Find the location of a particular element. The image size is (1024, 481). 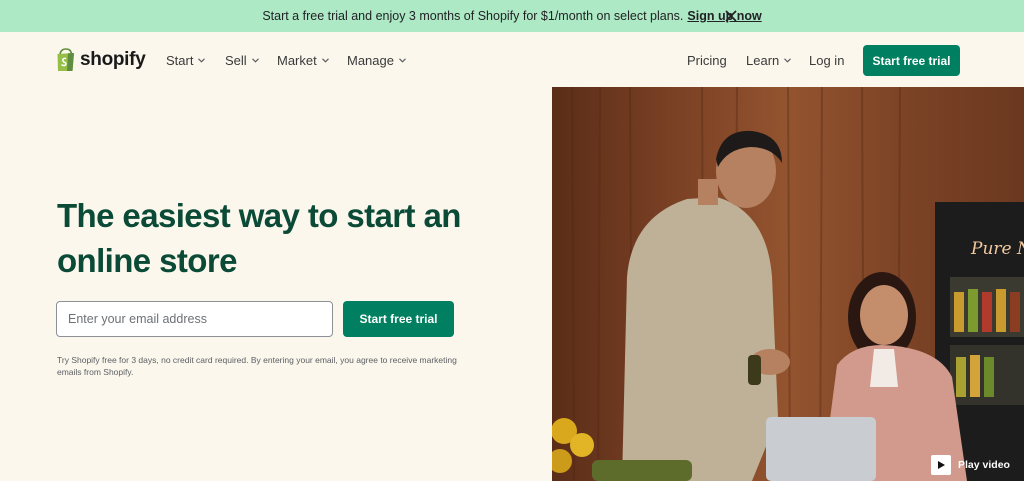

nav-manage: Manage is located at coordinates (376, 60).